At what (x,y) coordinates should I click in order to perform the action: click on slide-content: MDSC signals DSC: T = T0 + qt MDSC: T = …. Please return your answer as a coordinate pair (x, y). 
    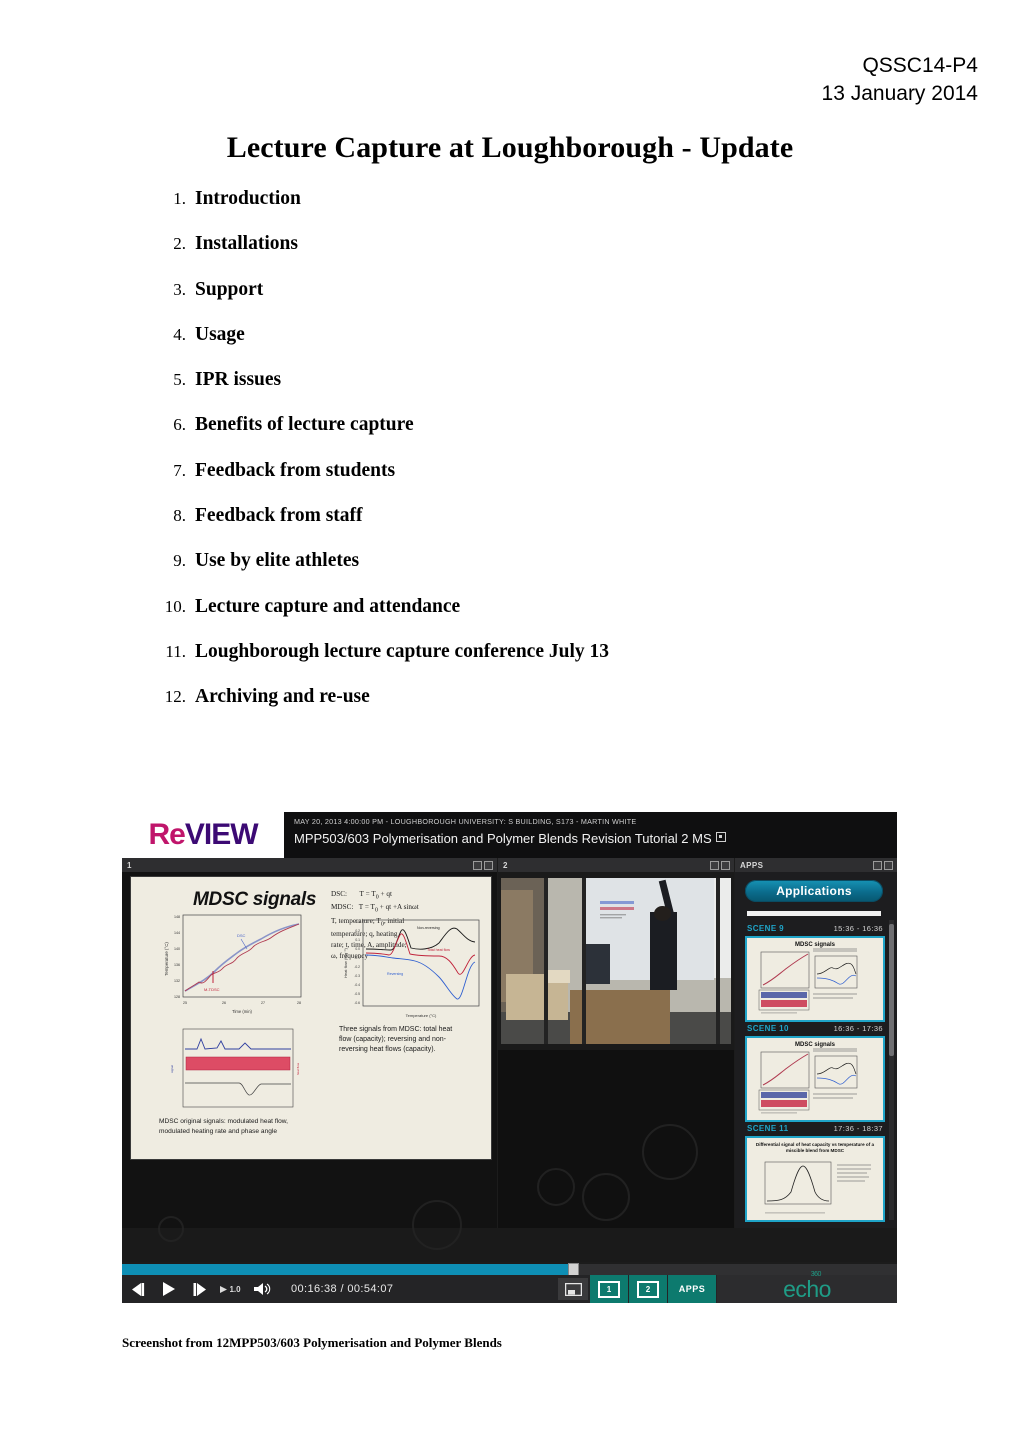
    Looking at the image, I should click on (311, 1018).